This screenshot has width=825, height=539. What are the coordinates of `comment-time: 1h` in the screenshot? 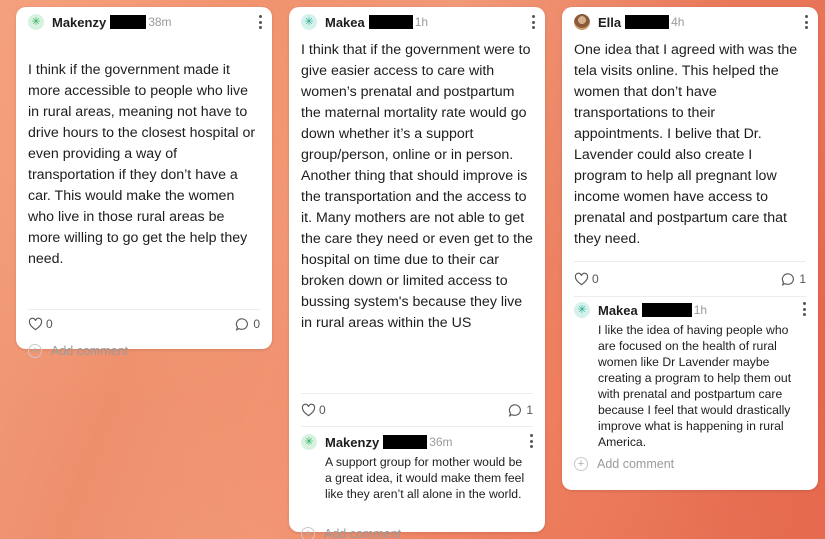 It's located at (700, 310).